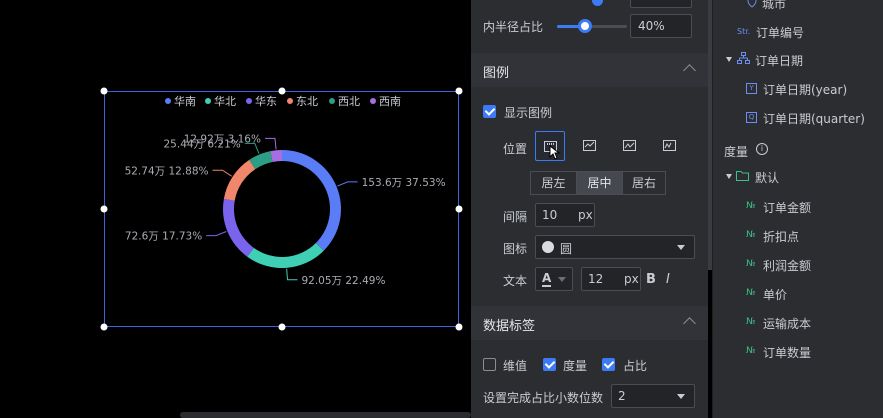 This screenshot has height=418, width=883. I want to click on show-legend-label: 显示图例, so click(528, 113).